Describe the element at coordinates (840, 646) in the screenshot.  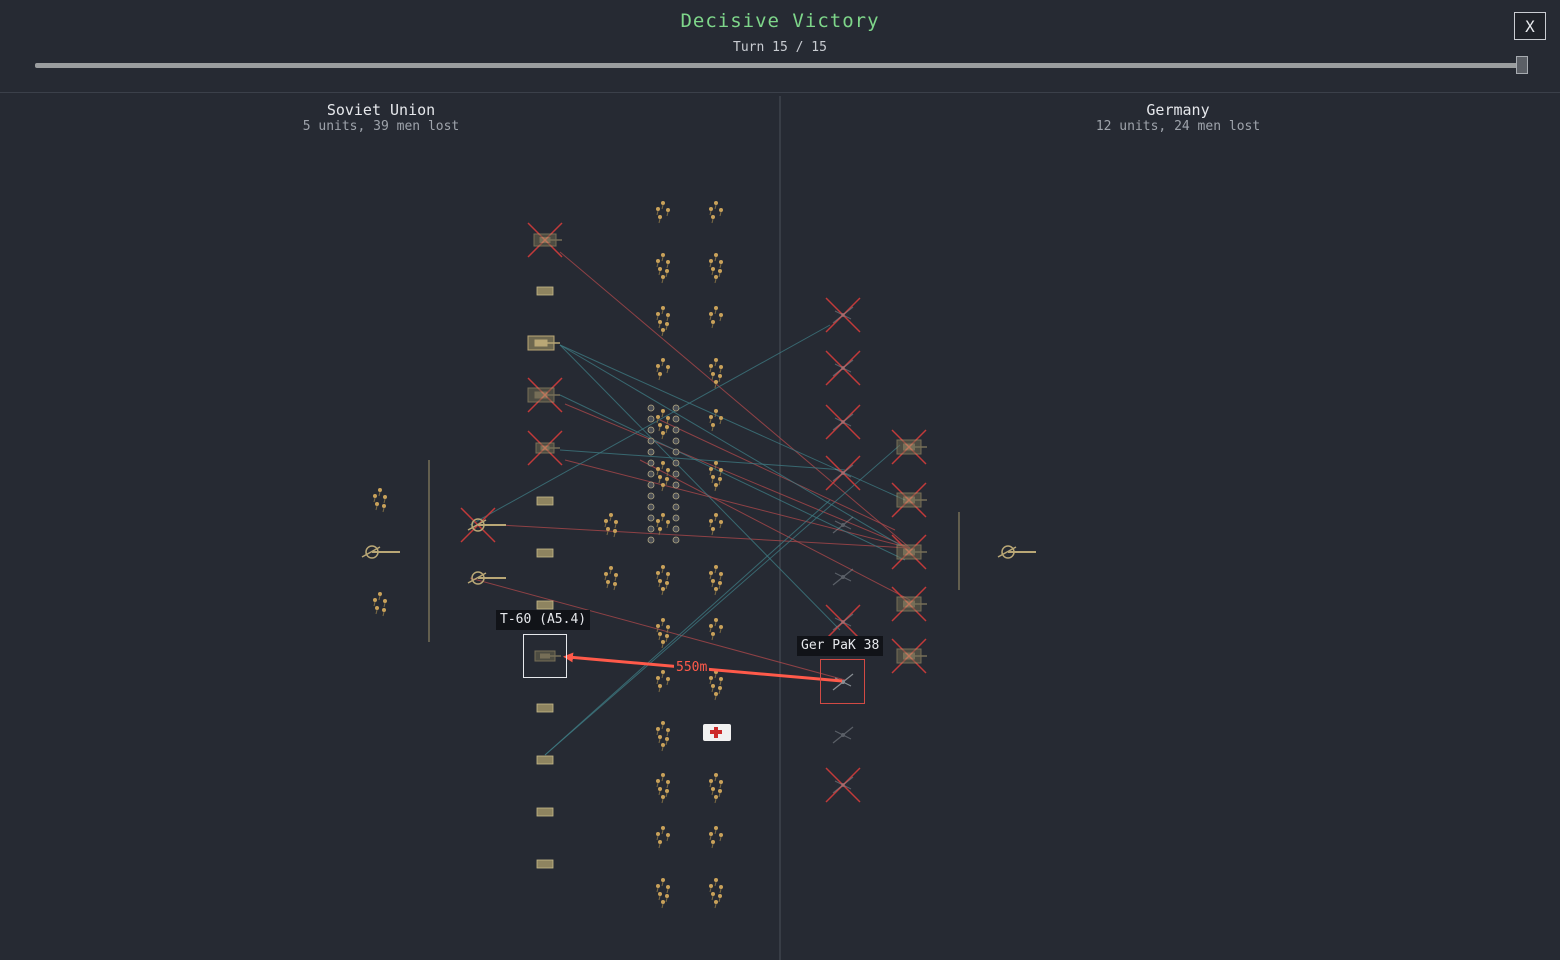
I see `unit-tag-target: Ger PaK 38` at that location.